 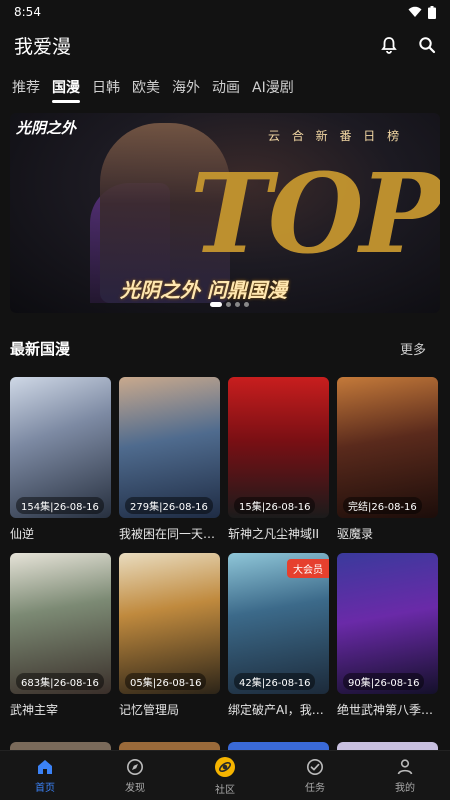 What do you see at coordinates (315, 213) in the screenshot?
I see `banner-top1-text: TOP1` at bounding box center [315, 213].